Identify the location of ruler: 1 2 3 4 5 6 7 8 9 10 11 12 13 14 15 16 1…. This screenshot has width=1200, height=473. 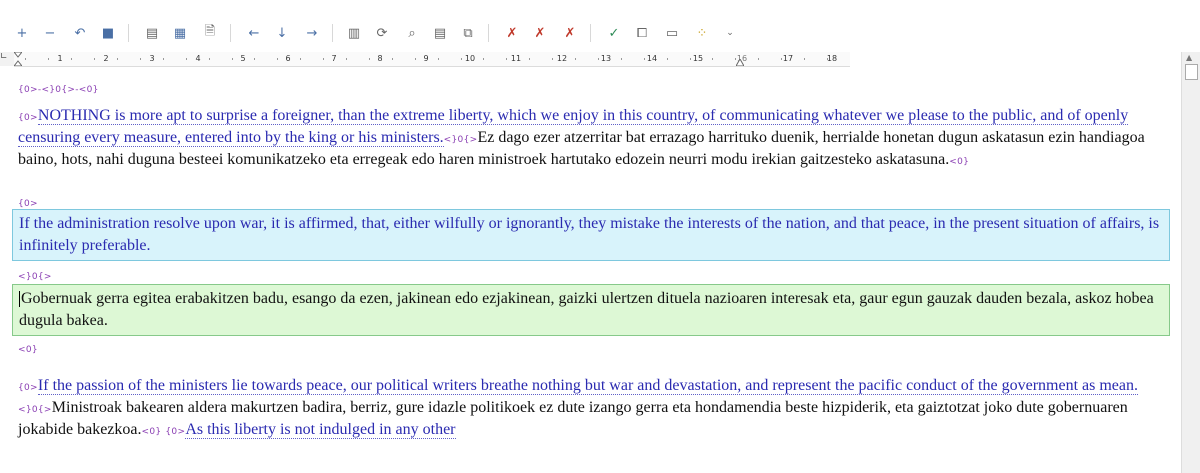
(431, 59).